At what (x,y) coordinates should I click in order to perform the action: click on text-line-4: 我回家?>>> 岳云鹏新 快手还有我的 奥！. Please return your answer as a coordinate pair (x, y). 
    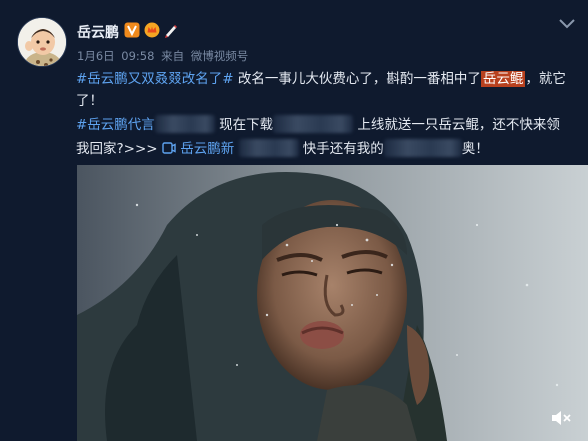
    Looking at the image, I should click on (282, 149).